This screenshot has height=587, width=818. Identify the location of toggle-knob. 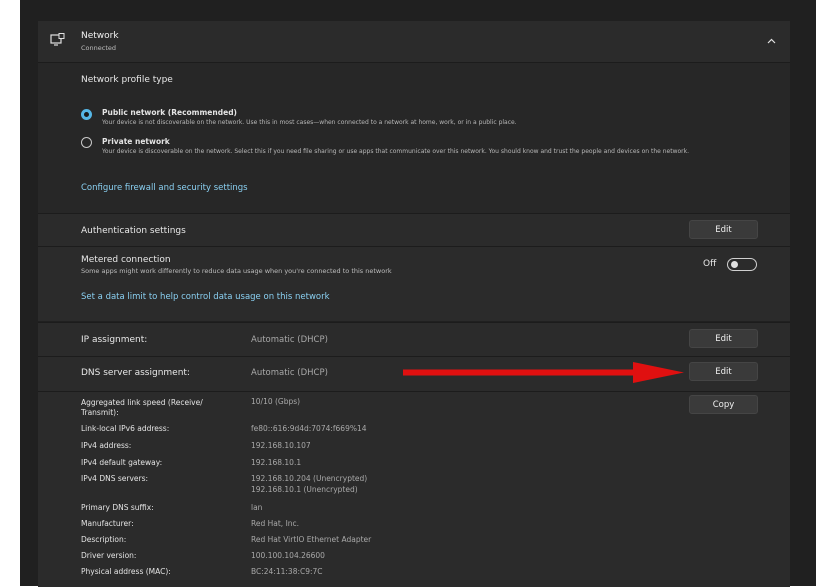
(734, 264).